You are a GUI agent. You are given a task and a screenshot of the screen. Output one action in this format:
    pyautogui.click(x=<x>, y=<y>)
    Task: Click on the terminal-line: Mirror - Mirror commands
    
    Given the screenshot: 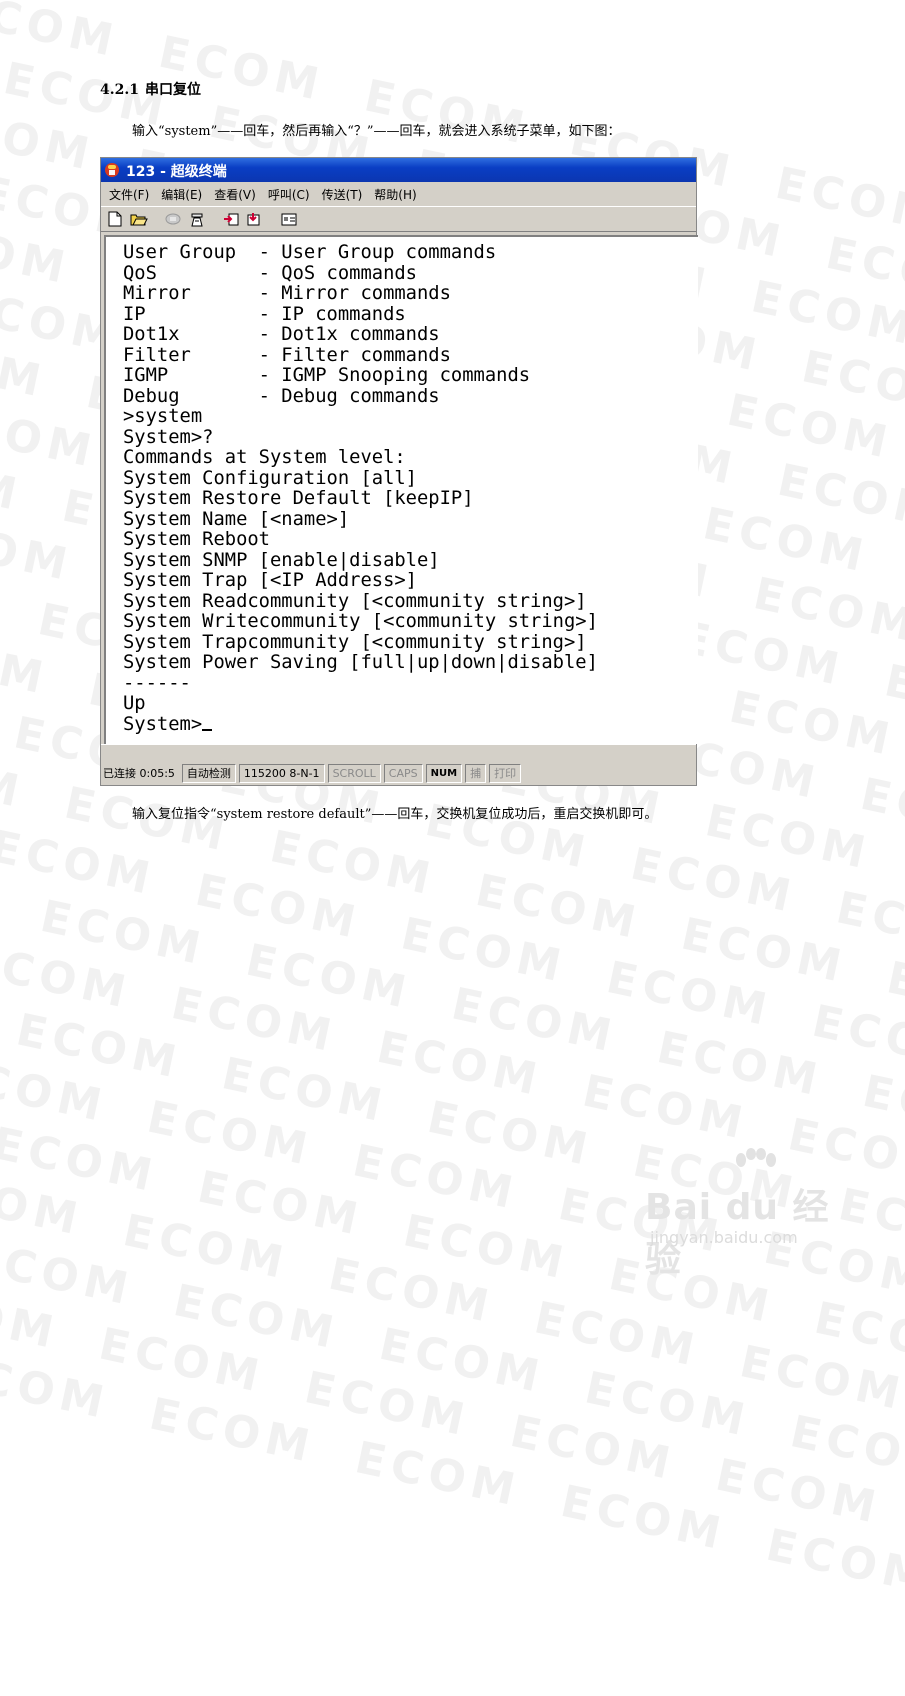 What is the action you would take?
    pyautogui.click(x=287, y=293)
    